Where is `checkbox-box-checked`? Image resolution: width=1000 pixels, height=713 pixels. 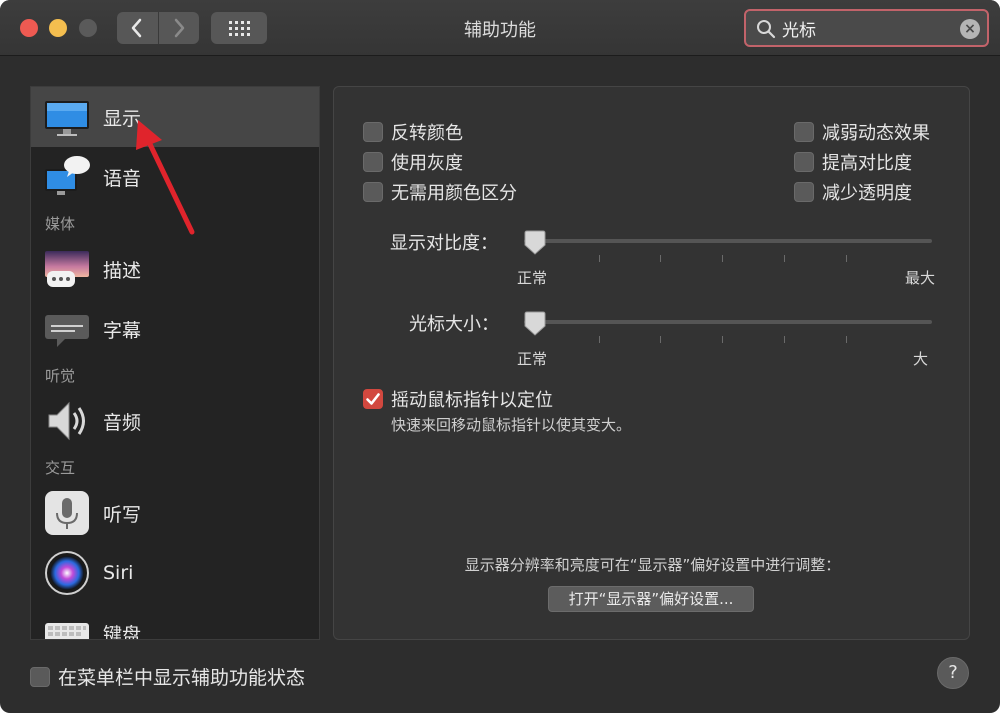 checkbox-box-checked is located at coordinates (373, 399).